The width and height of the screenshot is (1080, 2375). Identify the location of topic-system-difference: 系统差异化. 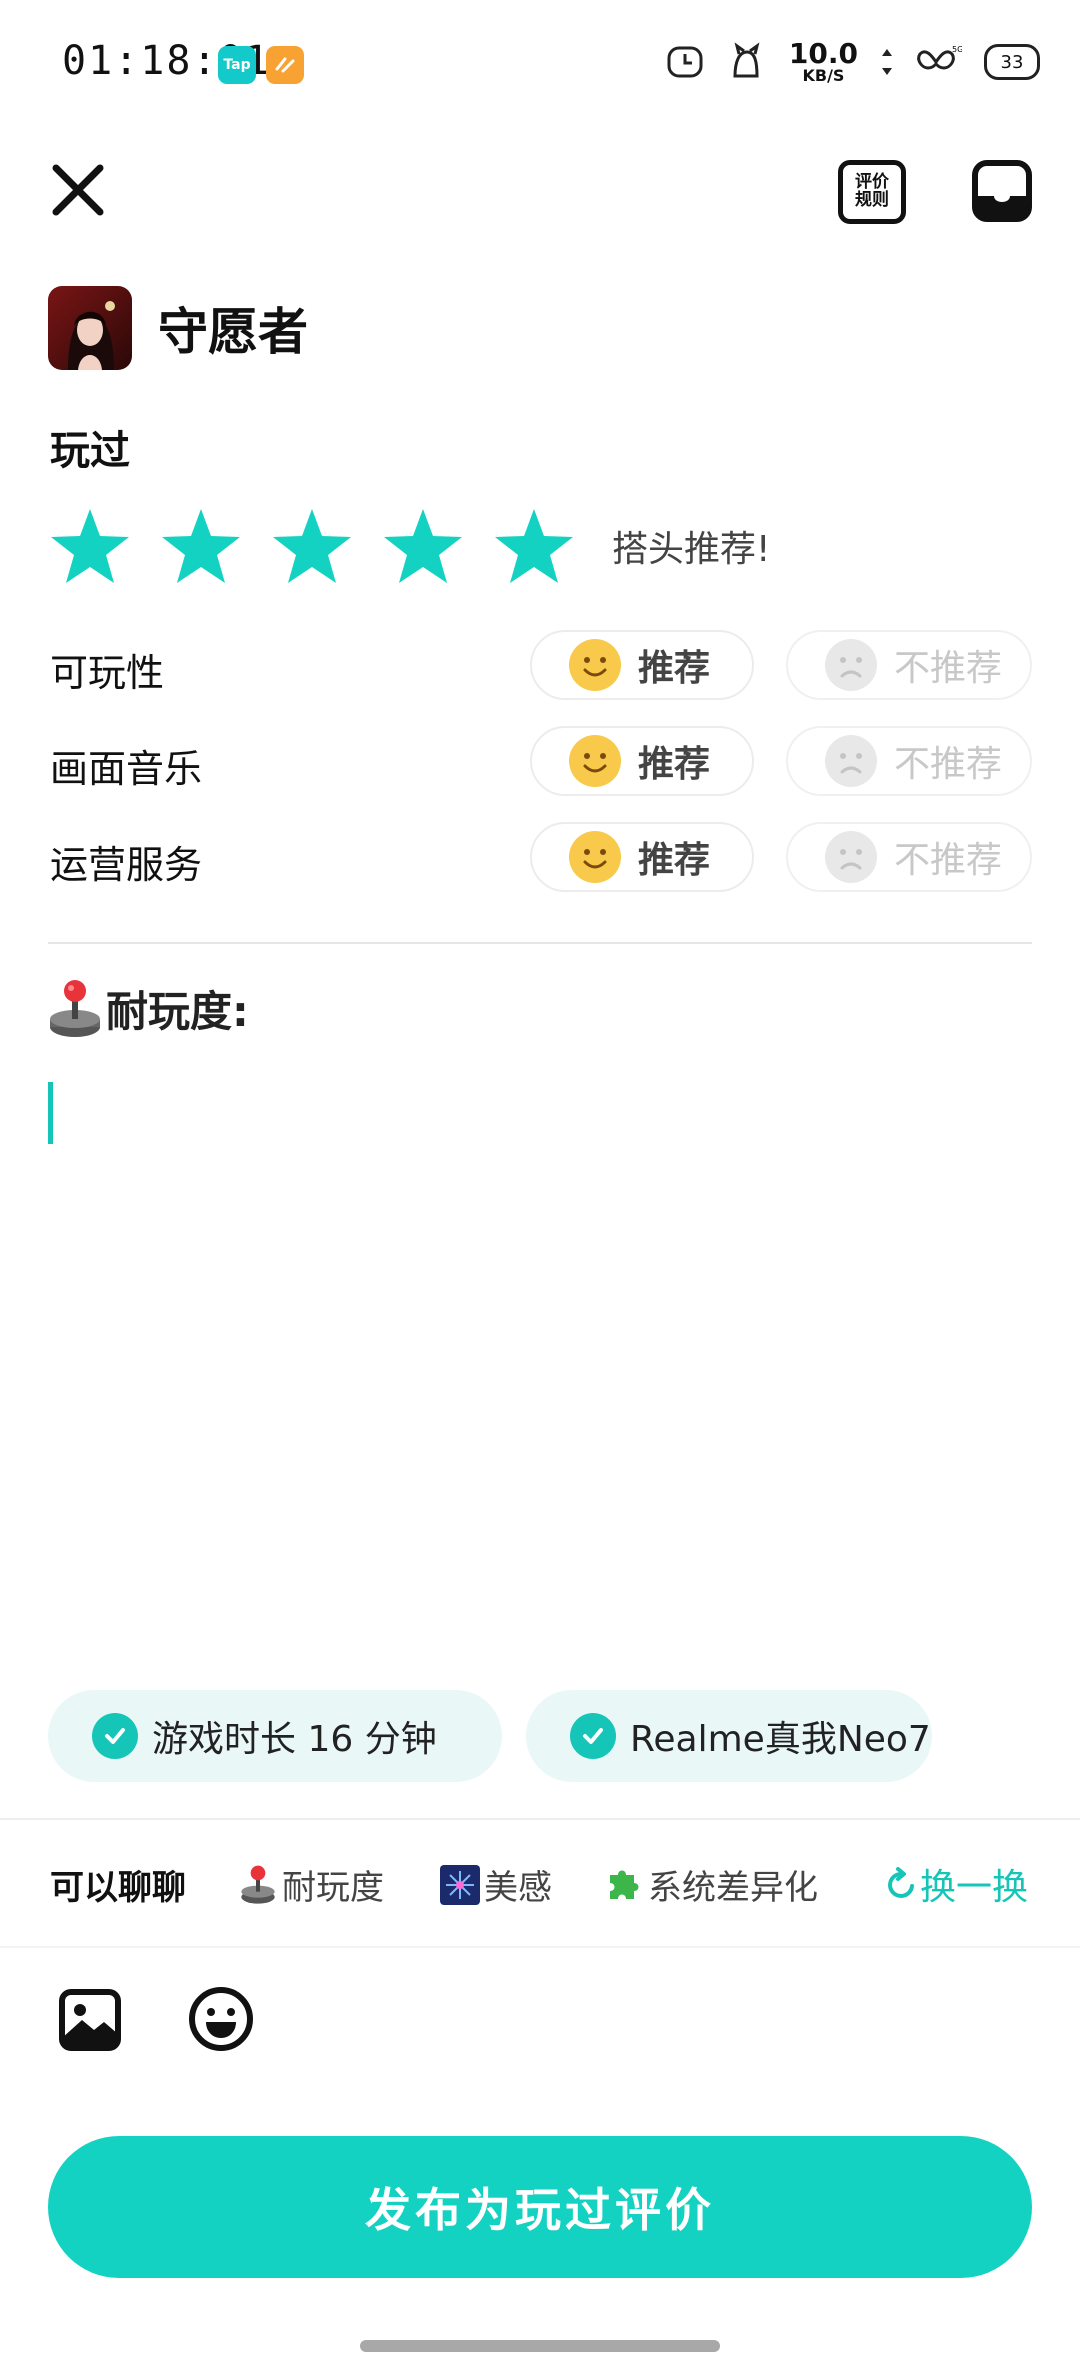
(711, 1884).